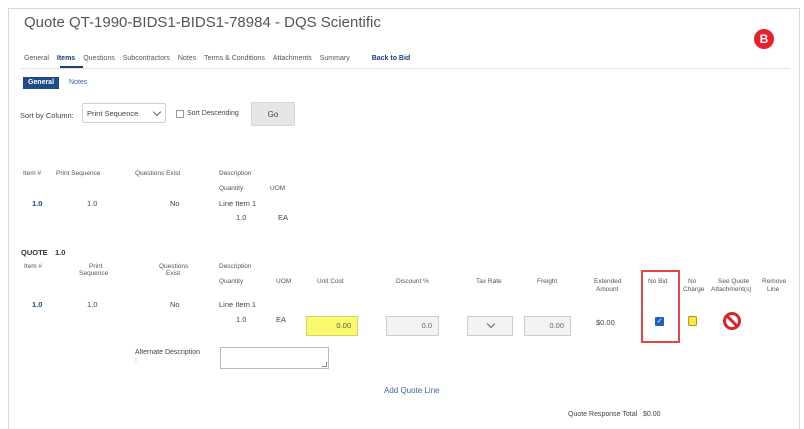 The height and width of the screenshot is (429, 804). Describe the element at coordinates (96, 266) in the screenshot. I see `quote-header-print: Print` at that location.